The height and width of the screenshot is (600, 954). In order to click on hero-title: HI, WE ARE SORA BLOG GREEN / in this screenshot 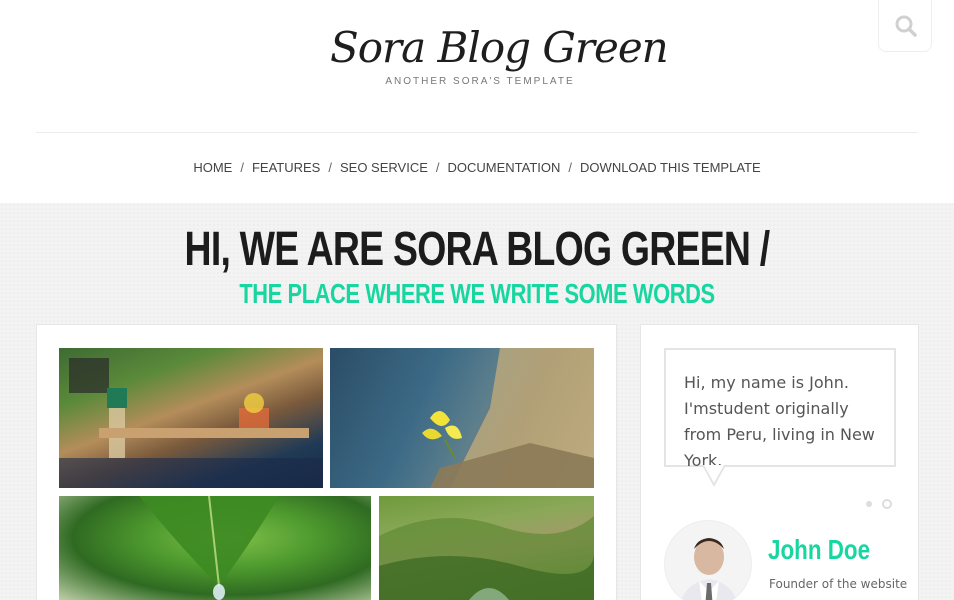, I will do `click(477, 249)`.